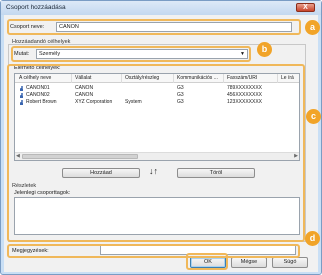  I want to click on callout-frame-a, so click(154, 27).